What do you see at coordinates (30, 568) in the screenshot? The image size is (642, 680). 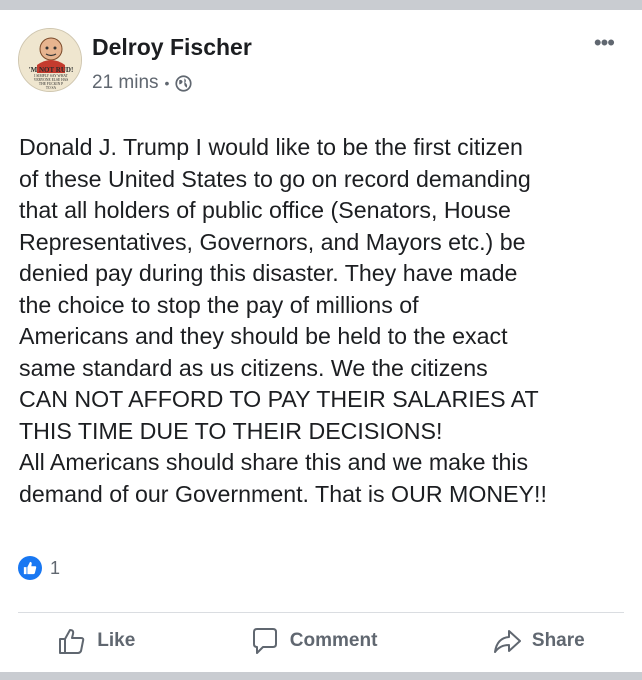 I see `like-icon` at bounding box center [30, 568].